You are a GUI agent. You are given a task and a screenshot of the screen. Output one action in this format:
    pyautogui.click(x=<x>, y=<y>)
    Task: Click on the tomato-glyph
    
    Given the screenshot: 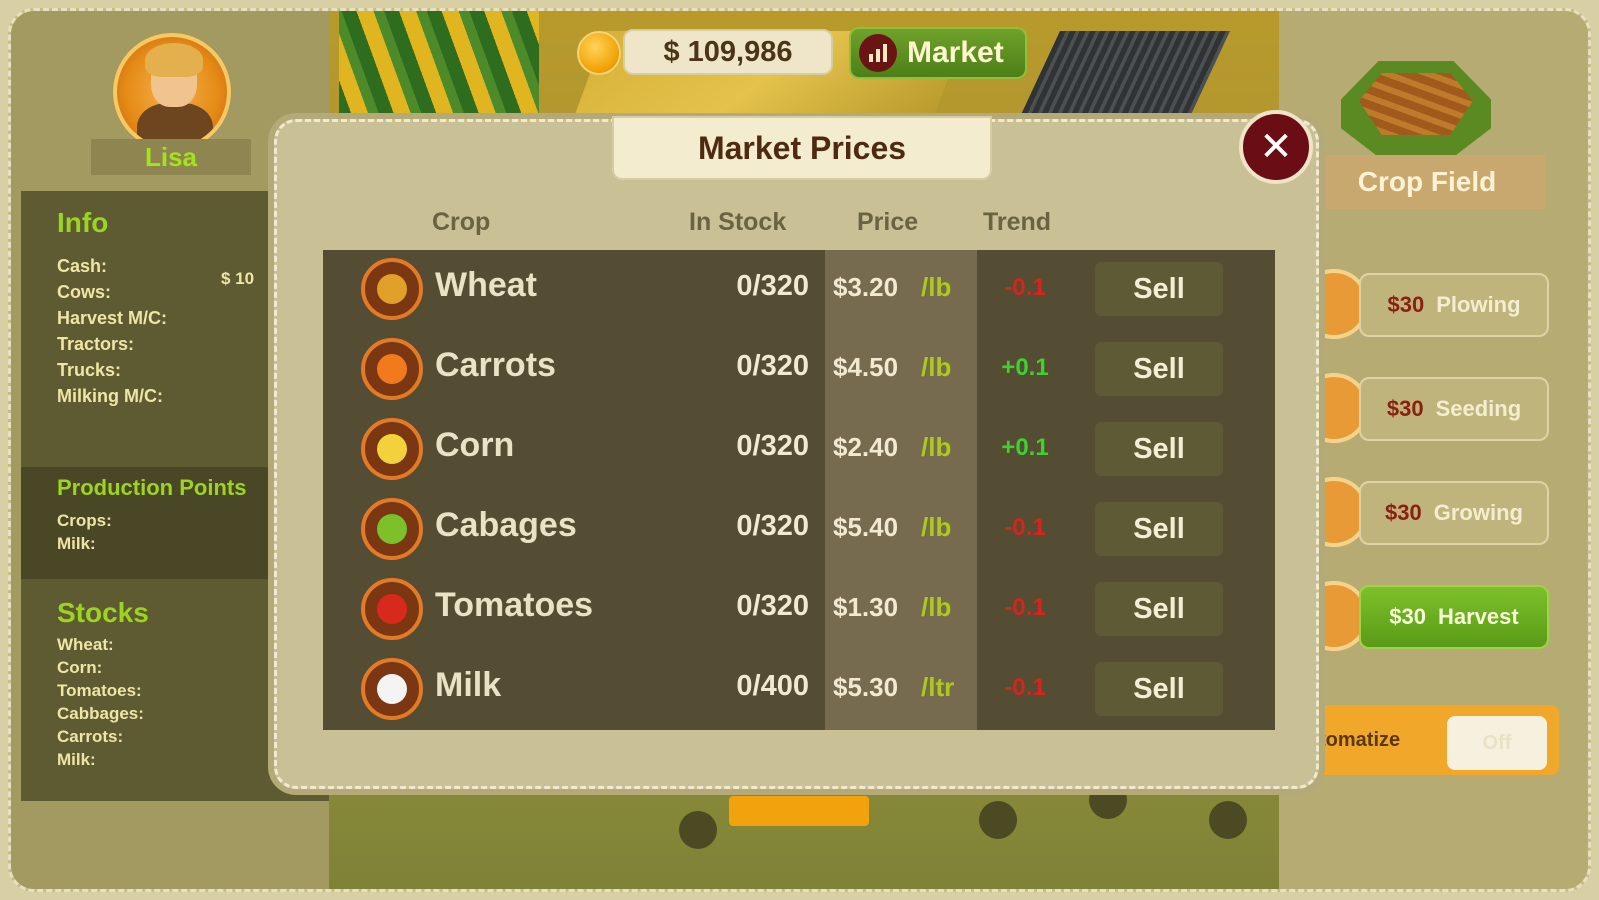 What is the action you would take?
    pyautogui.click(x=392, y=609)
    